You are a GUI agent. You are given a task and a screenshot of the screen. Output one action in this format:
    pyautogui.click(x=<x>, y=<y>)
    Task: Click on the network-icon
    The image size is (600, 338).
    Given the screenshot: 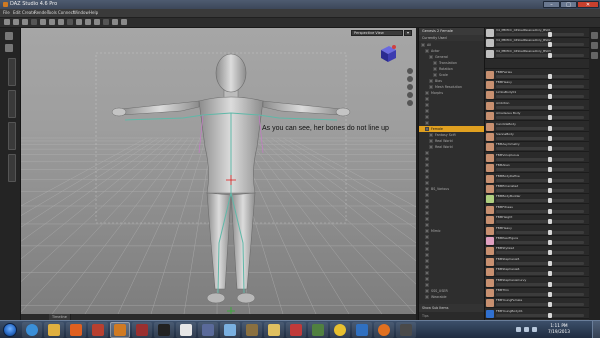 What is the action you would take?
    pyautogui.click(x=518, y=329)
    